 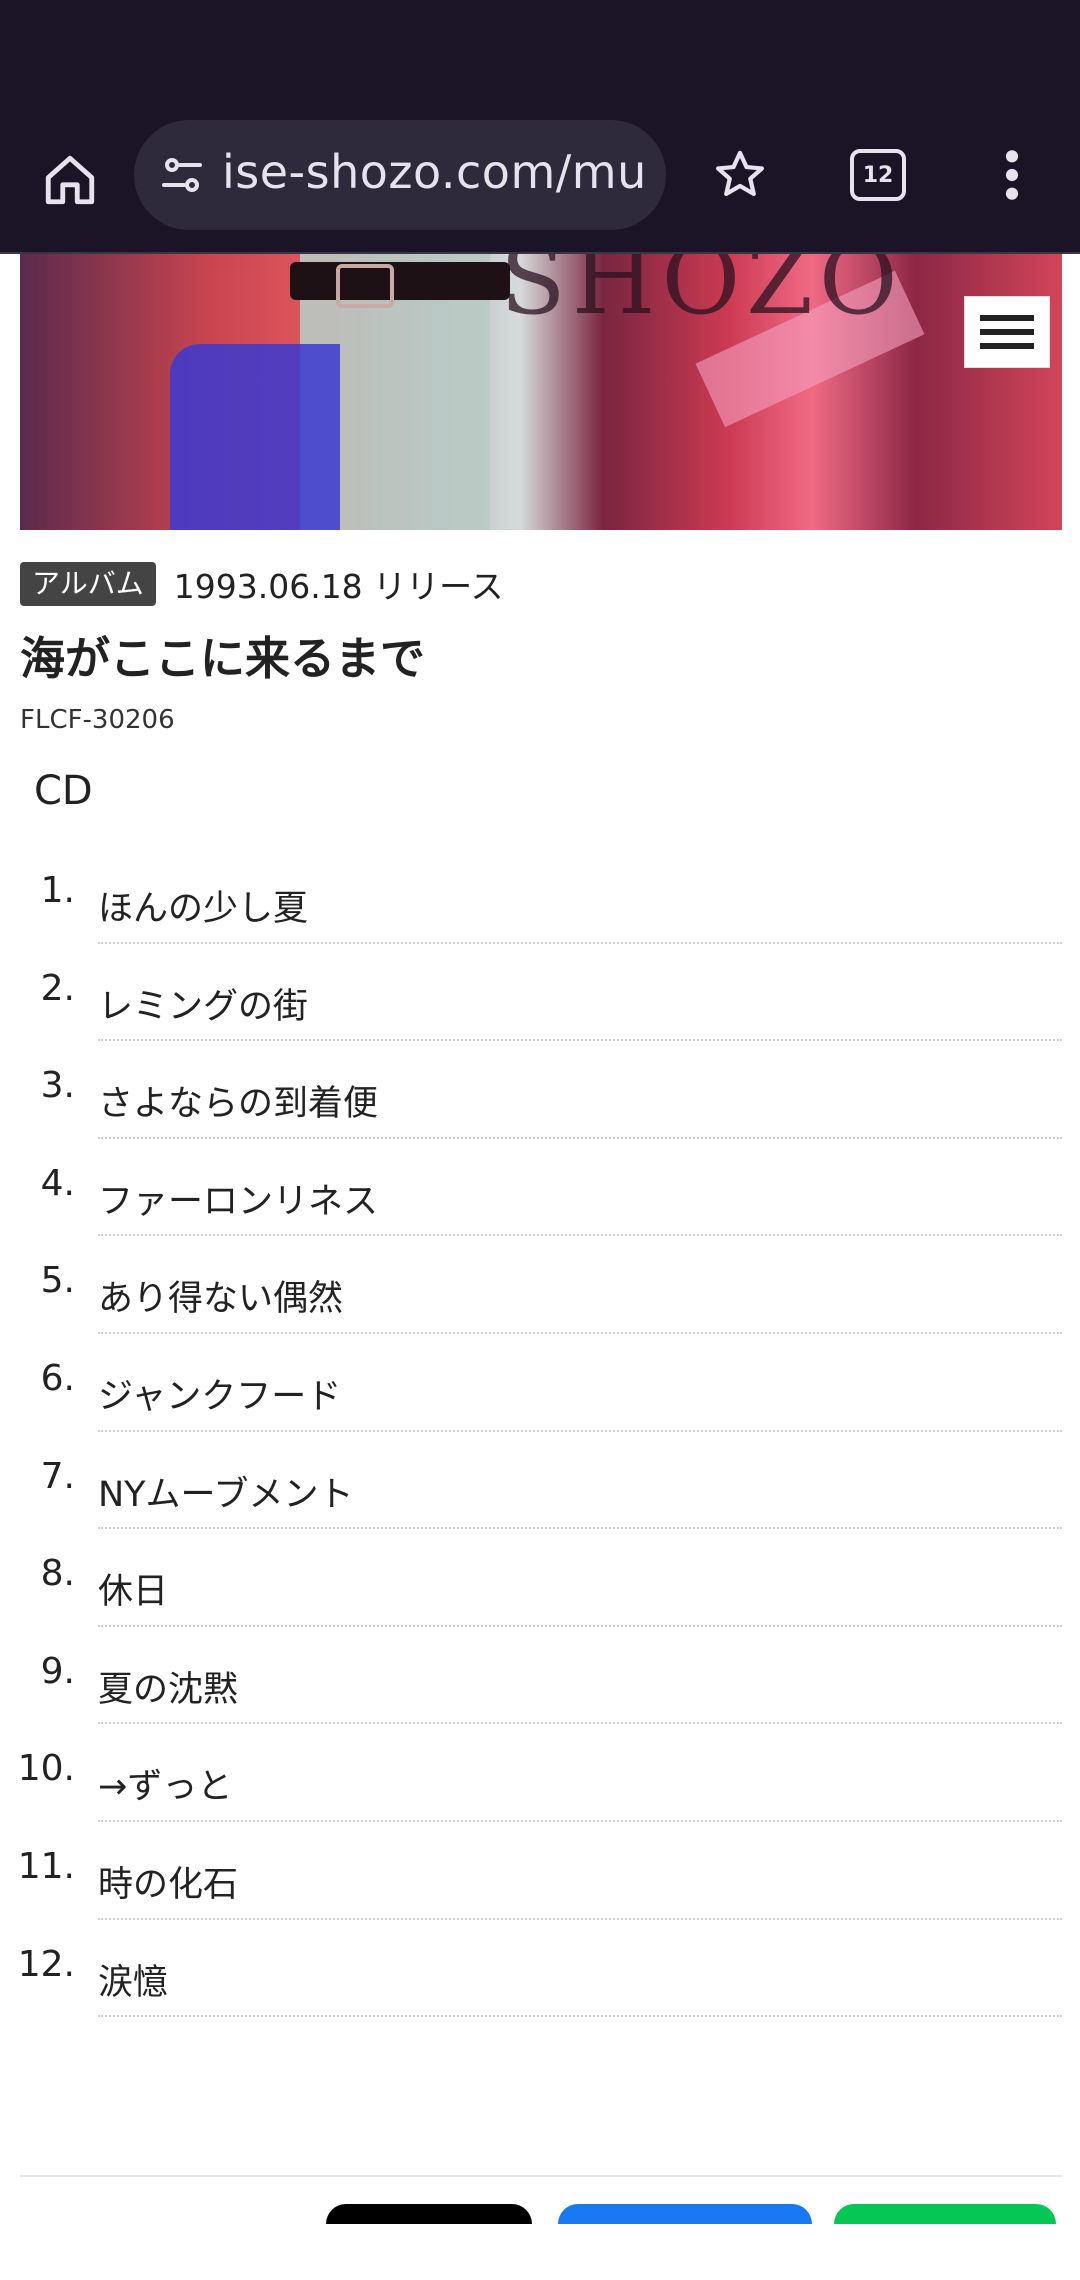 What do you see at coordinates (97, 720) in the screenshot?
I see `catalog-number: FLCF-30206` at bounding box center [97, 720].